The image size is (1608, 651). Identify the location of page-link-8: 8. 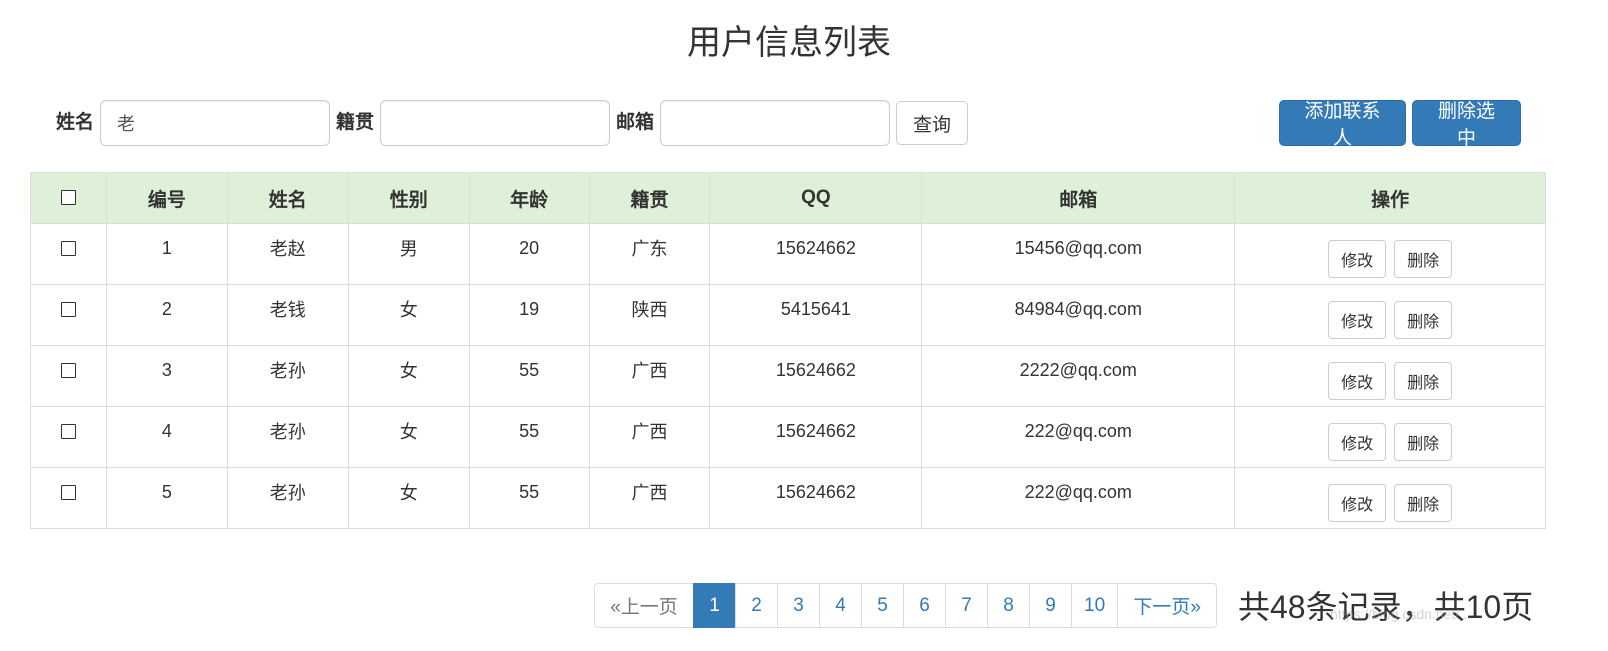
(1008, 605).